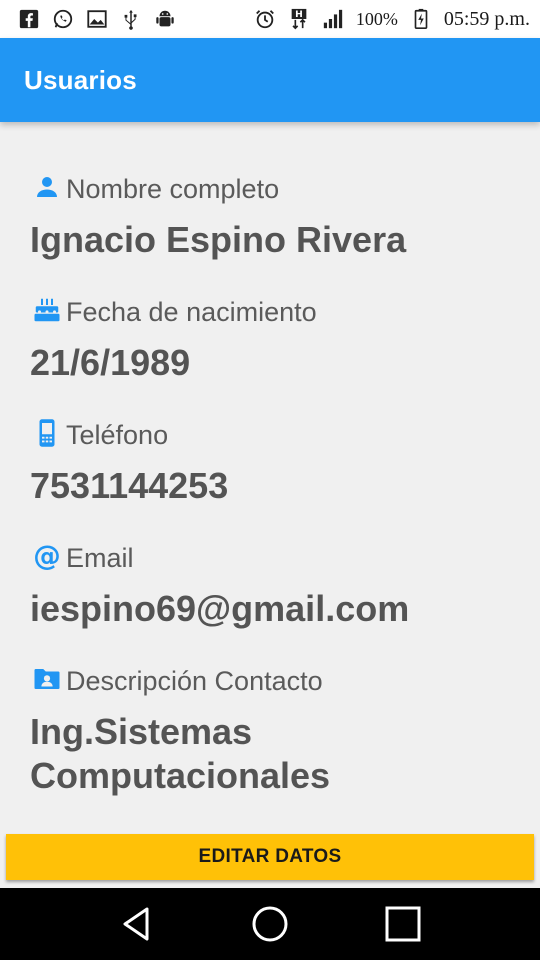  I want to click on field-phone: Teléfono 7531144253, so click(275, 462).